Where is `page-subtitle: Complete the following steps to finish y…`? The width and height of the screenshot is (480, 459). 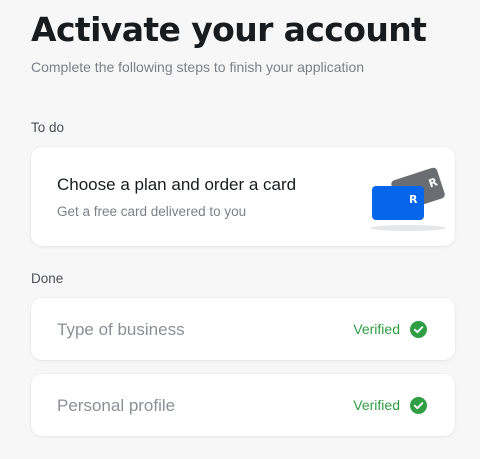 page-subtitle: Complete the following steps to finish y… is located at coordinates (198, 67).